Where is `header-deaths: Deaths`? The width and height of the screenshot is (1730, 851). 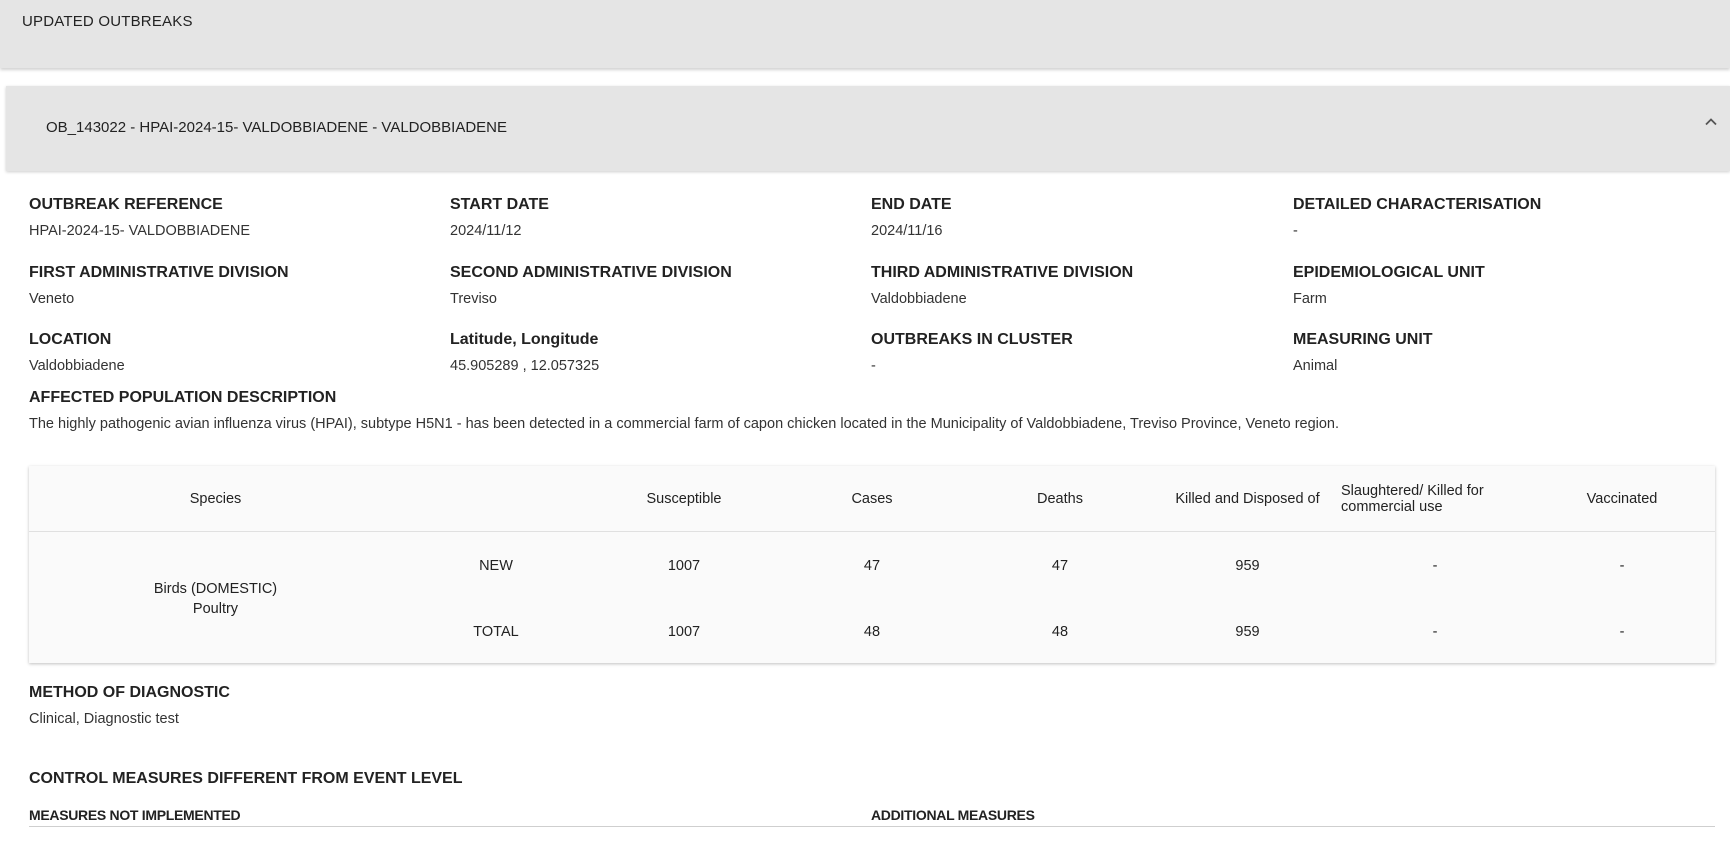
header-deaths: Deaths is located at coordinates (1060, 498).